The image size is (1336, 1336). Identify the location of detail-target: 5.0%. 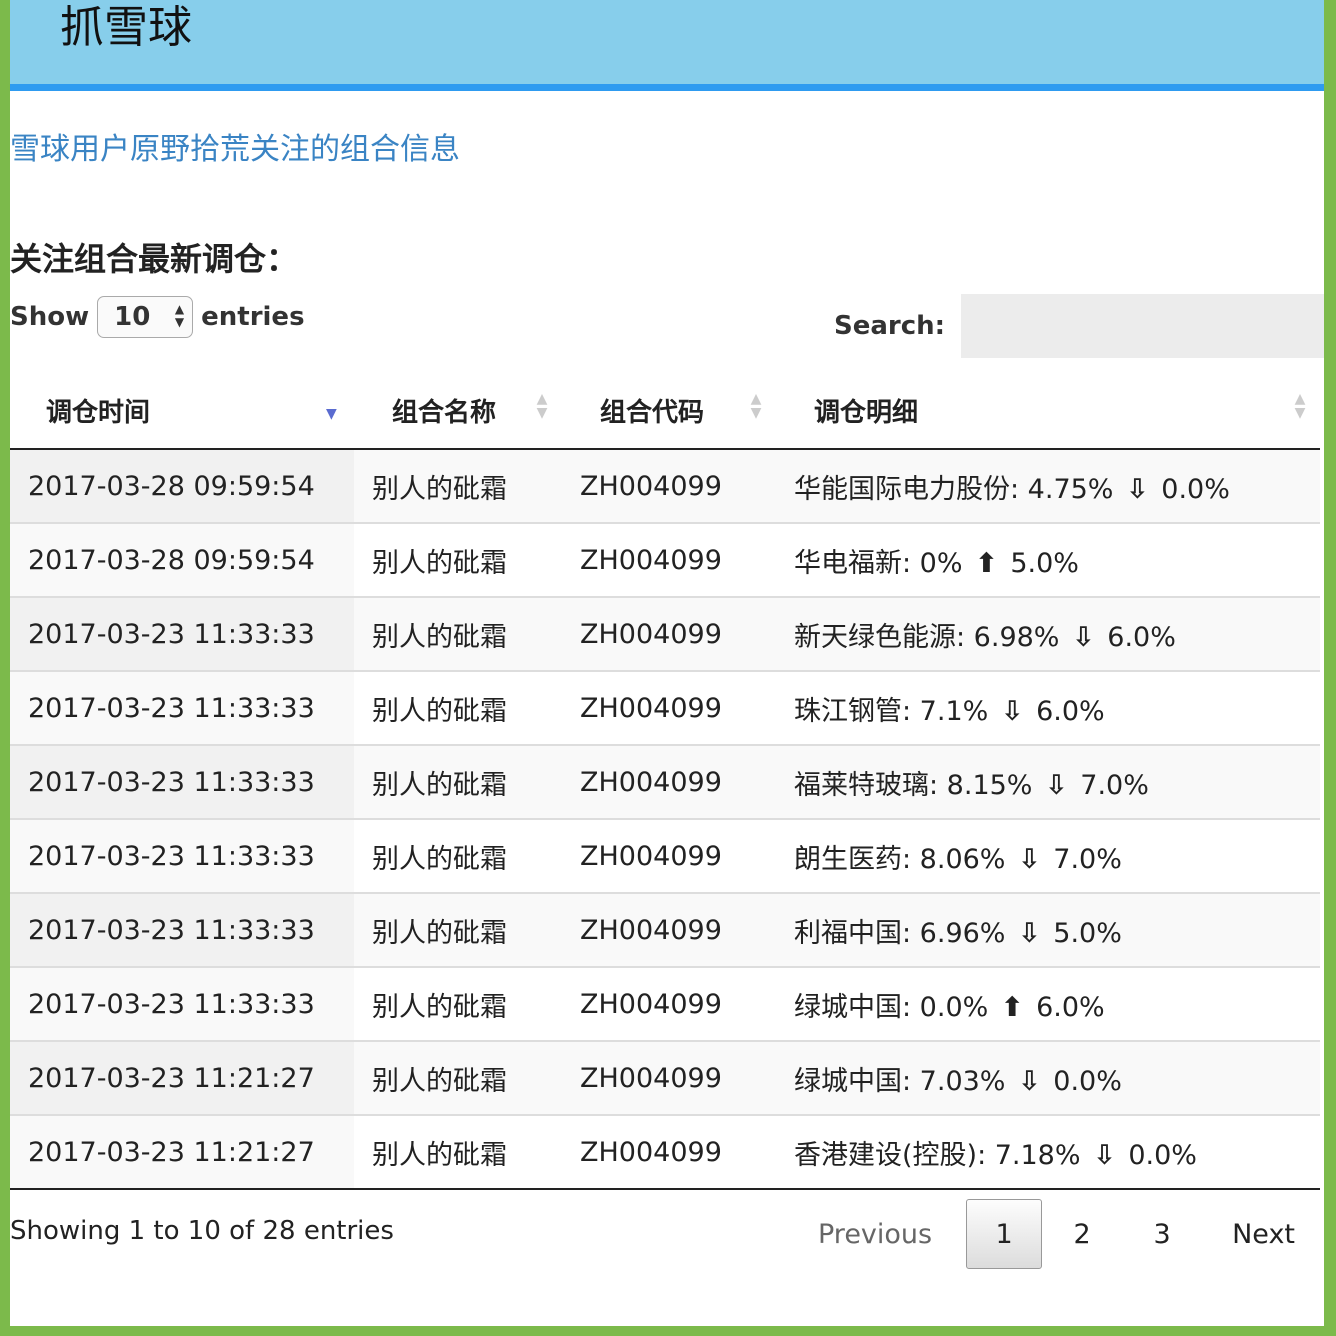
(1044, 563).